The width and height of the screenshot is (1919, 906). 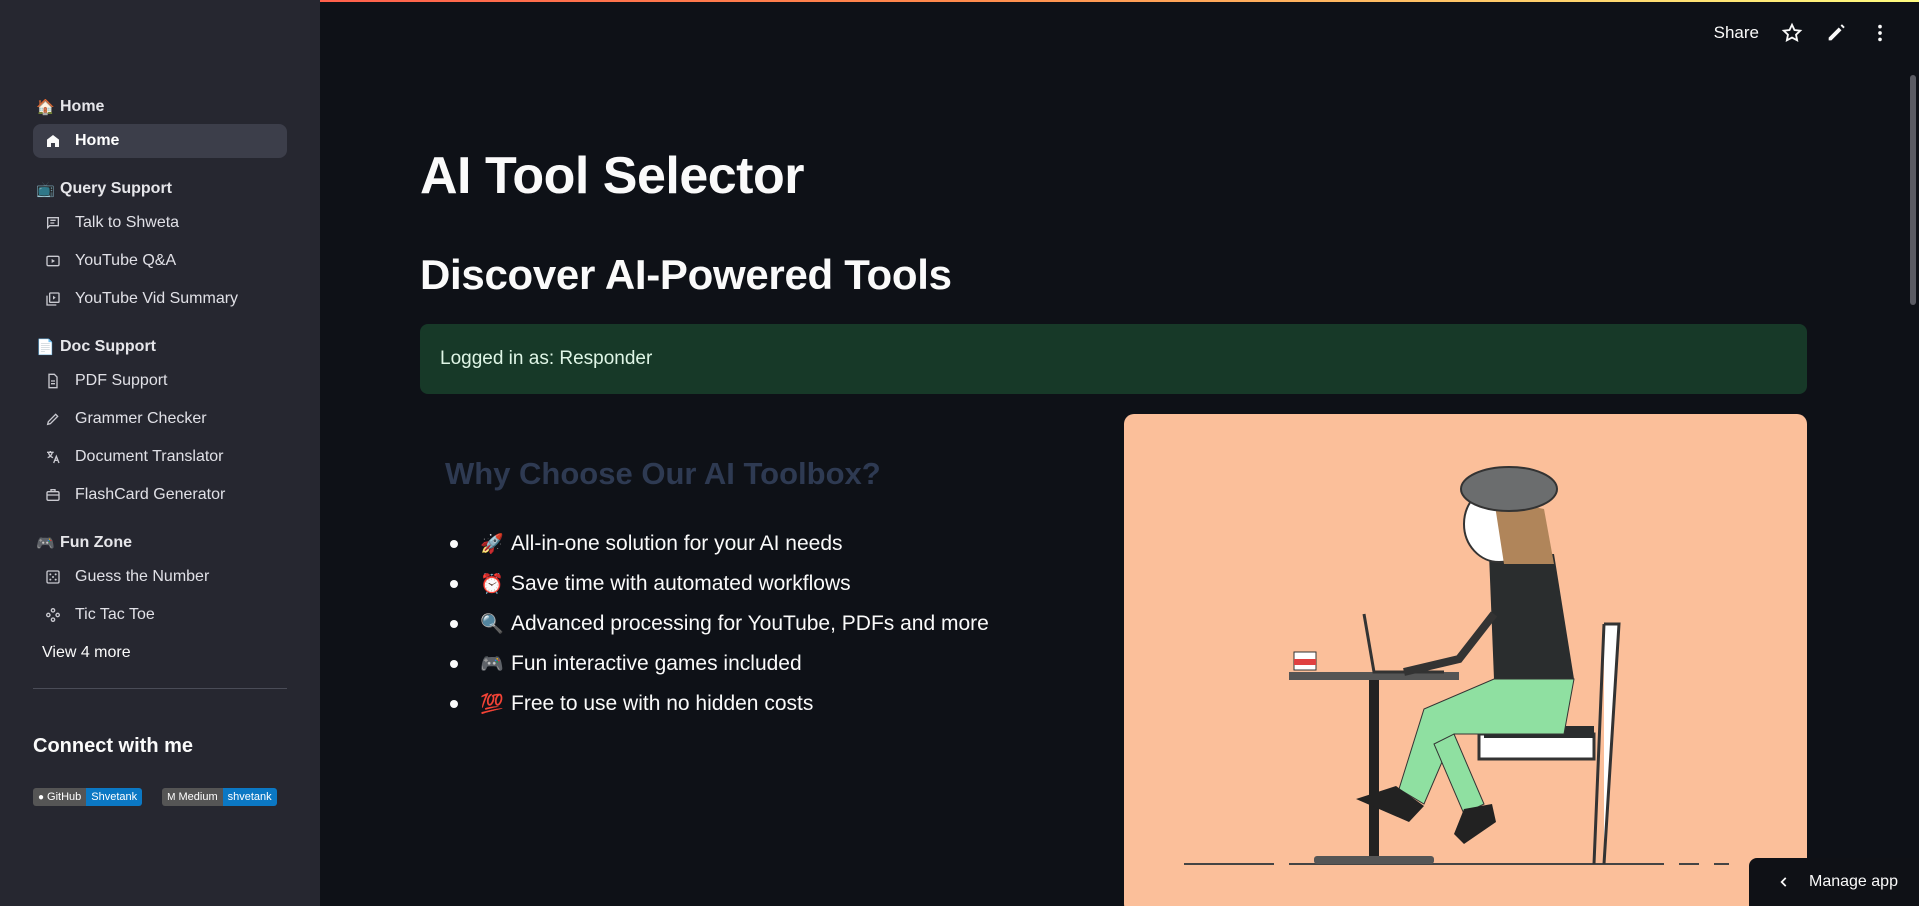 I want to click on section-title: Doc Support, so click(x=108, y=346).